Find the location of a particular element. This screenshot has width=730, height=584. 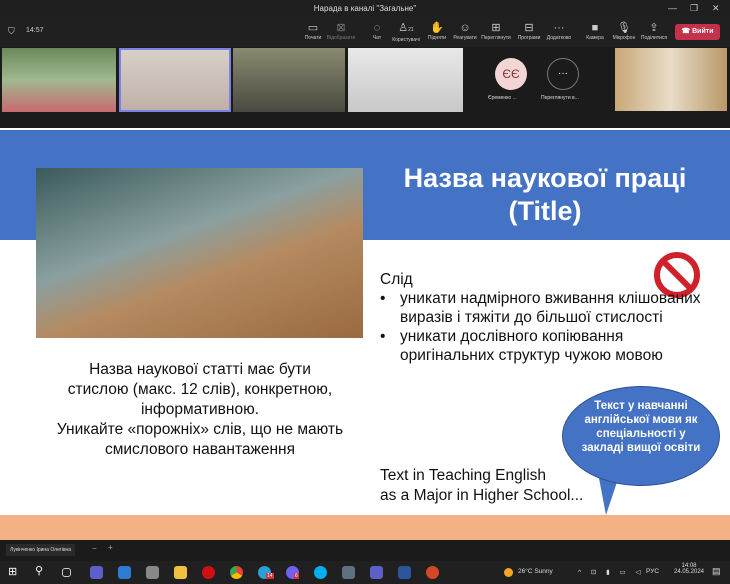

search-icon: ⚲ is located at coordinates (41, 570).